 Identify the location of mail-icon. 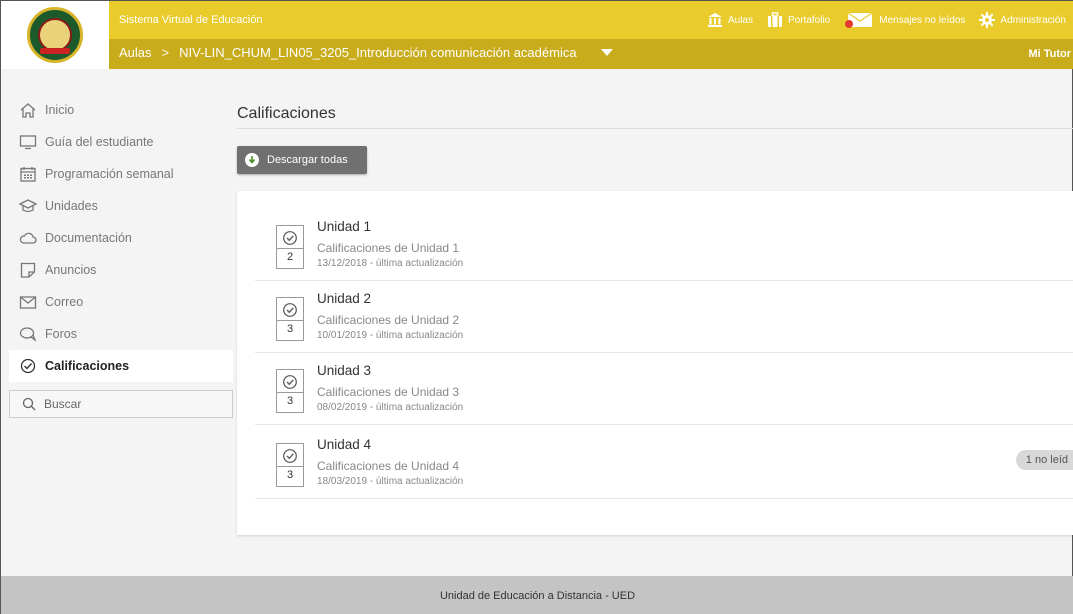
(859, 20).